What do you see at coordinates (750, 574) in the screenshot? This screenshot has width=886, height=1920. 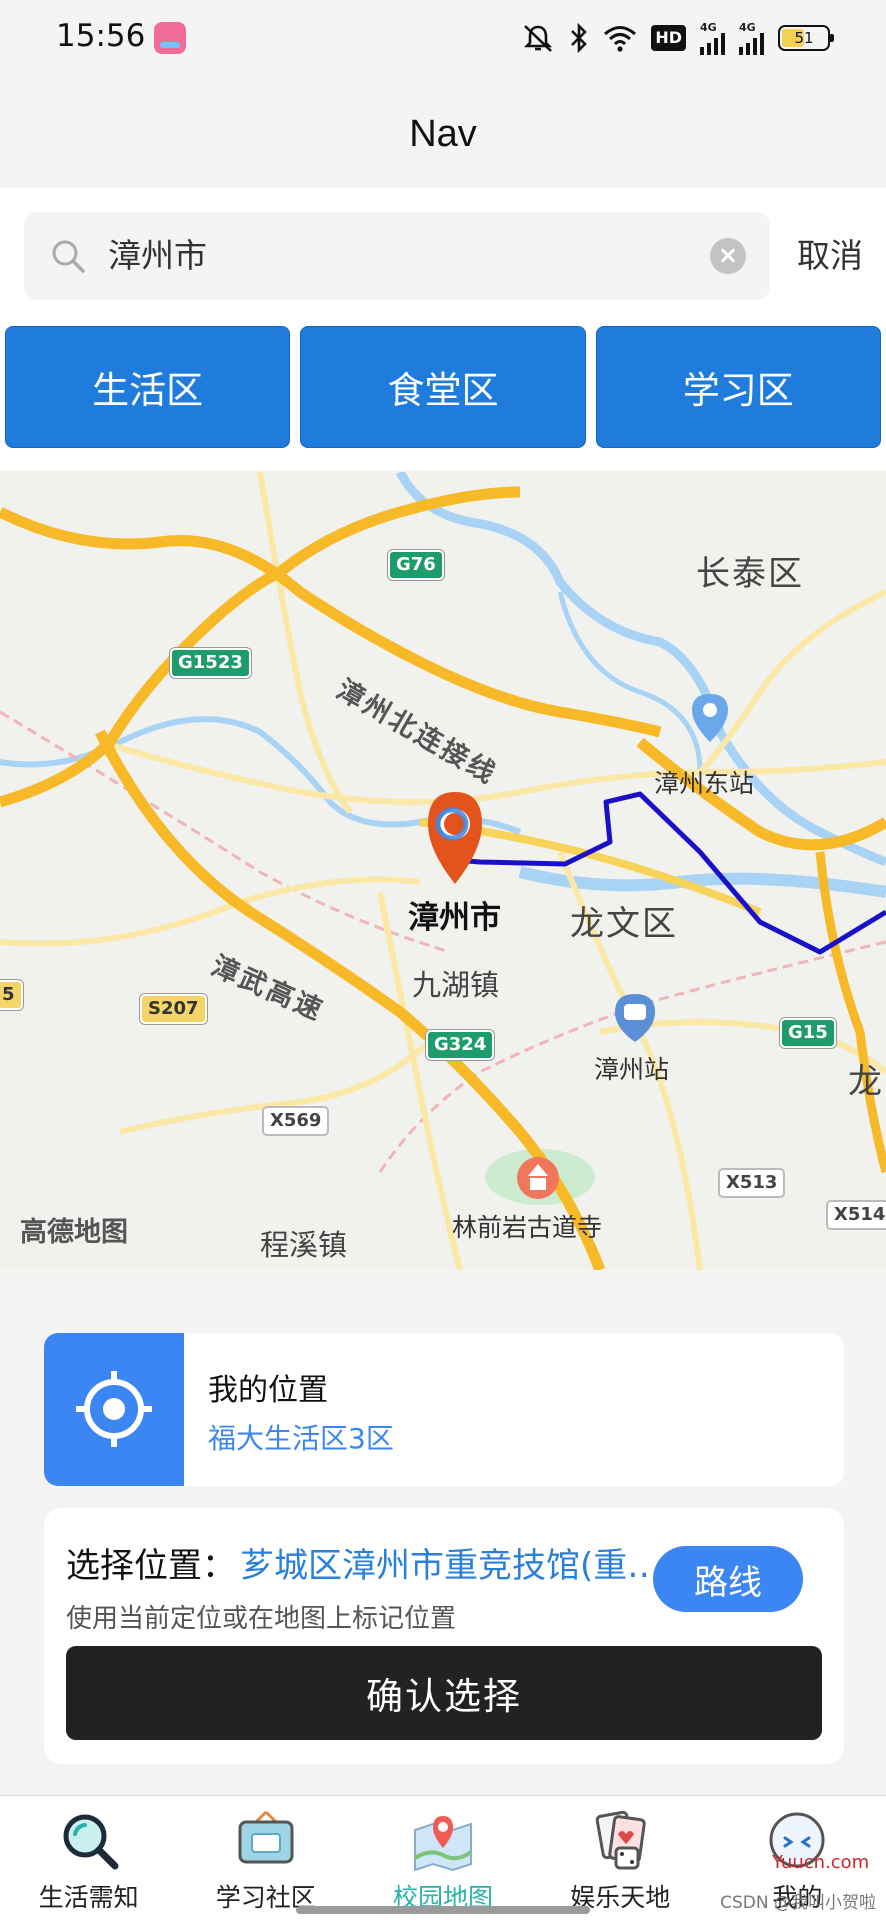 I see `map-label-district: 长泰区` at bounding box center [750, 574].